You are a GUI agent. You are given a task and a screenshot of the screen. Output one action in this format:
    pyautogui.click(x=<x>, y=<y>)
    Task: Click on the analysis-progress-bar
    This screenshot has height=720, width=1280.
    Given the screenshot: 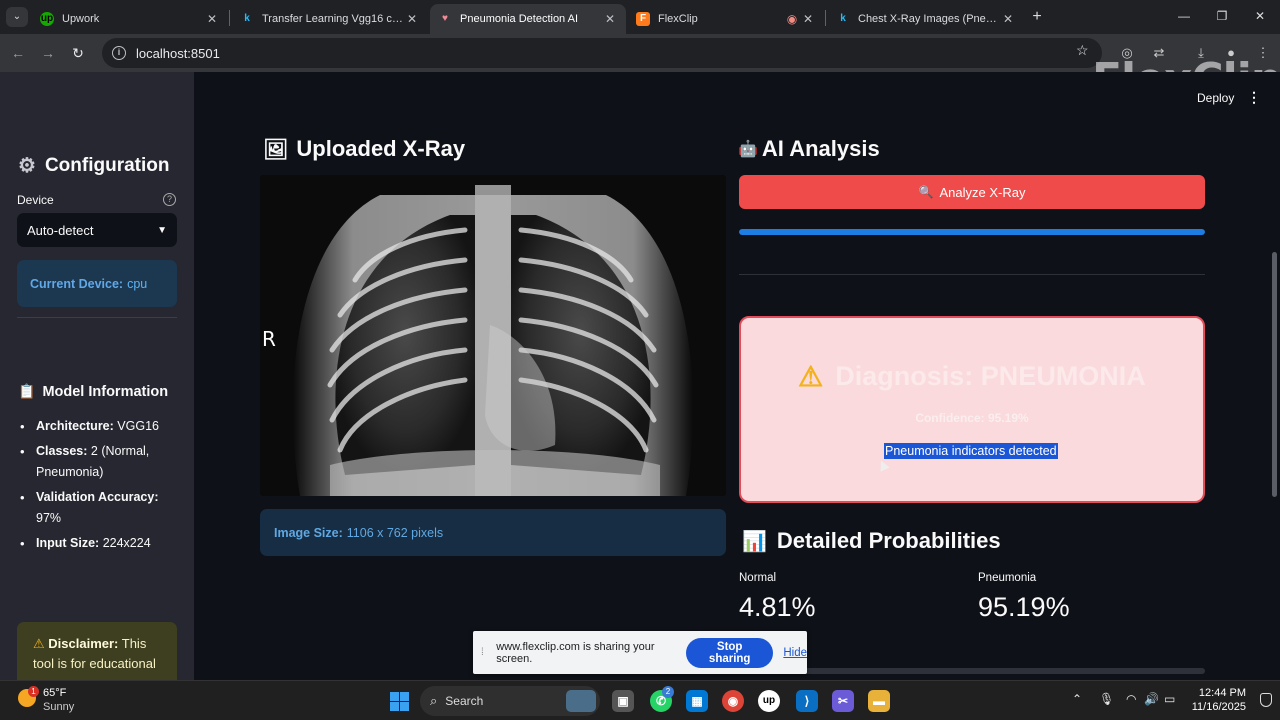 What is the action you would take?
    pyautogui.click(x=972, y=232)
    